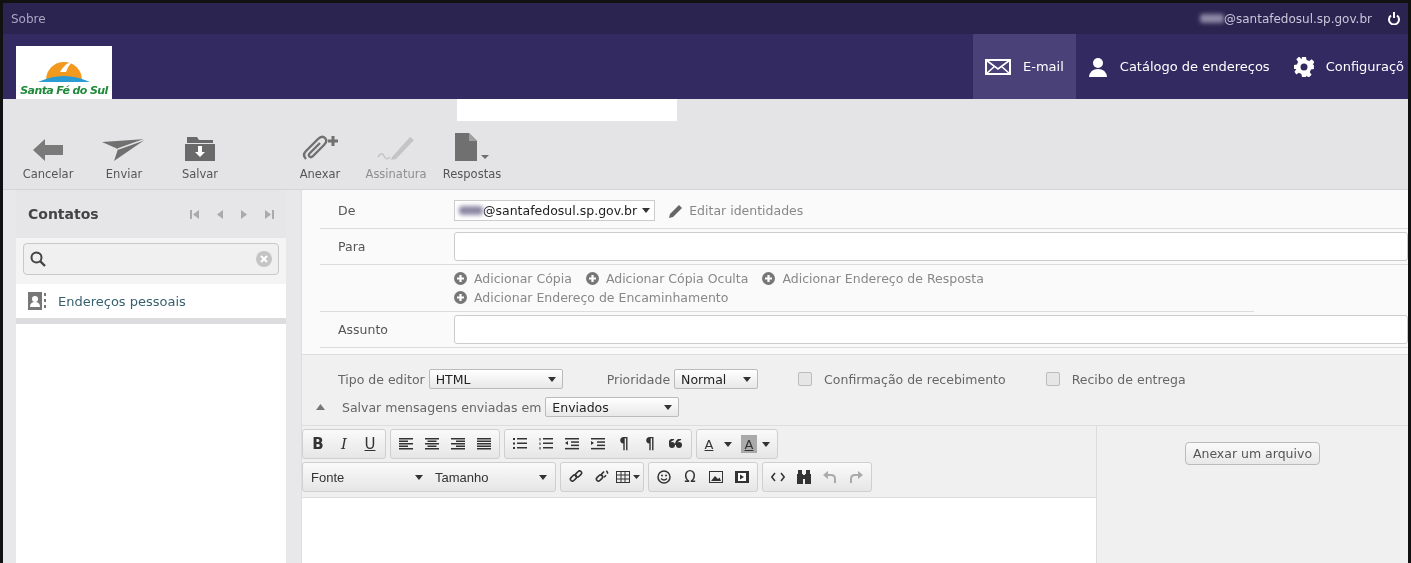 This screenshot has width=1411, height=563. Describe the element at coordinates (856, 477) in the screenshot. I see `redo-icon` at that location.